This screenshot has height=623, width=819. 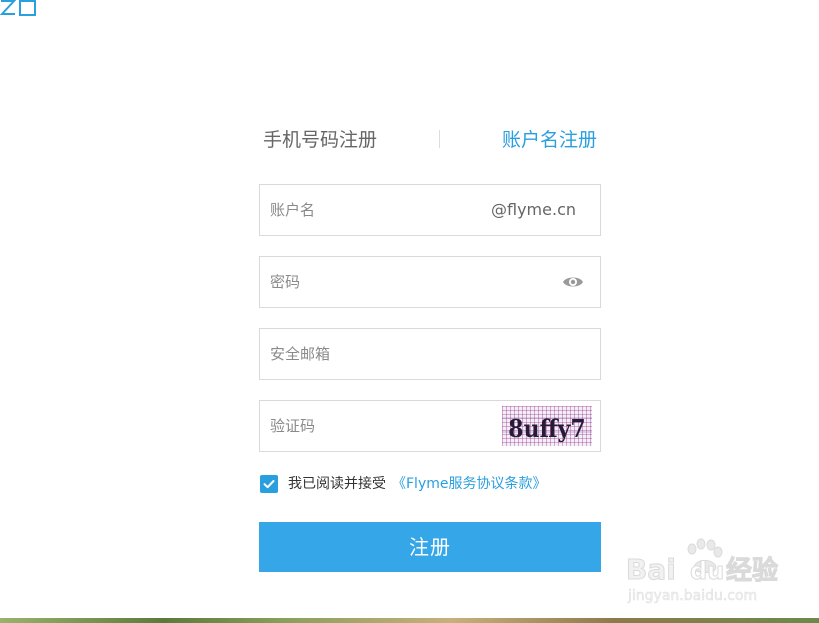 What do you see at coordinates (337, 484) in the screenshot?
I see `agreement-text: 我已阅读并接受` at bounding box center [337, 484].